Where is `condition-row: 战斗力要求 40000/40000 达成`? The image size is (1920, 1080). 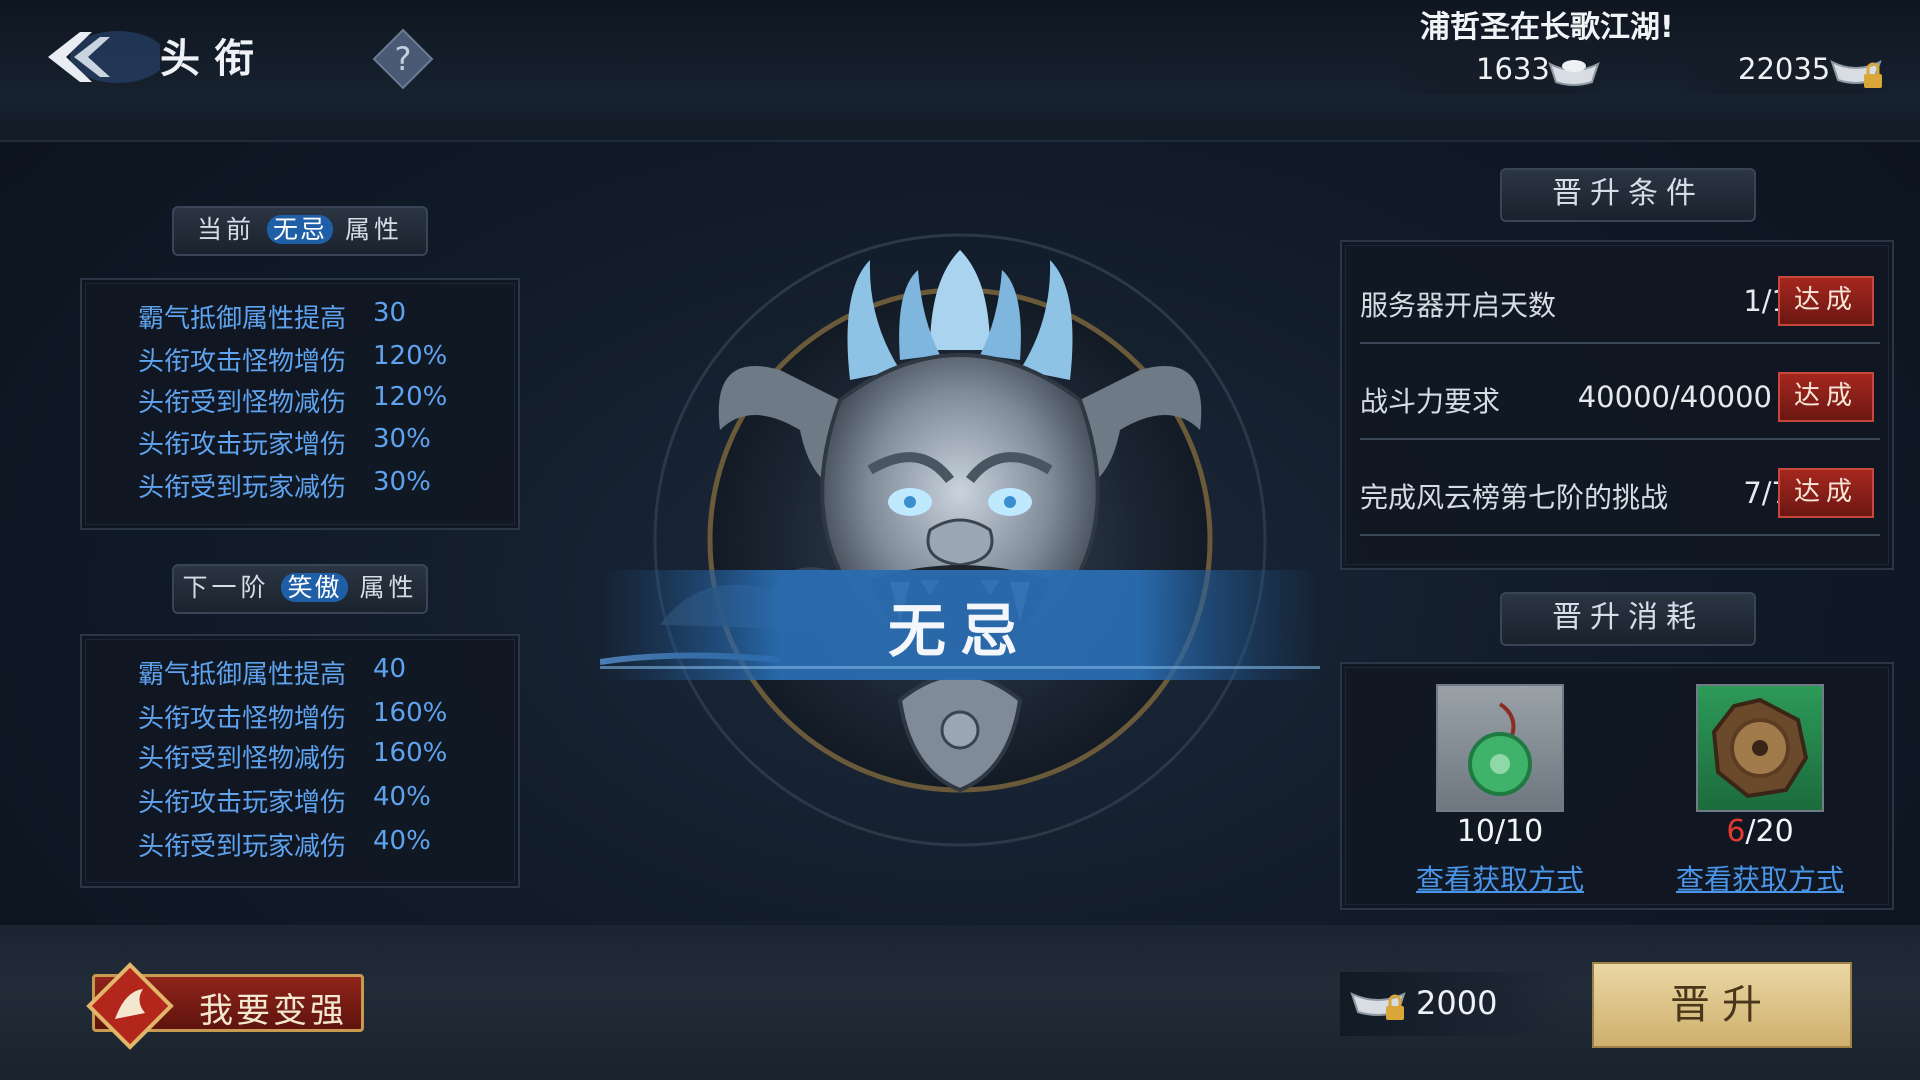 condition-row: 战斗力要求 40000/40000 达成 is located at coordinates (1620, 399).